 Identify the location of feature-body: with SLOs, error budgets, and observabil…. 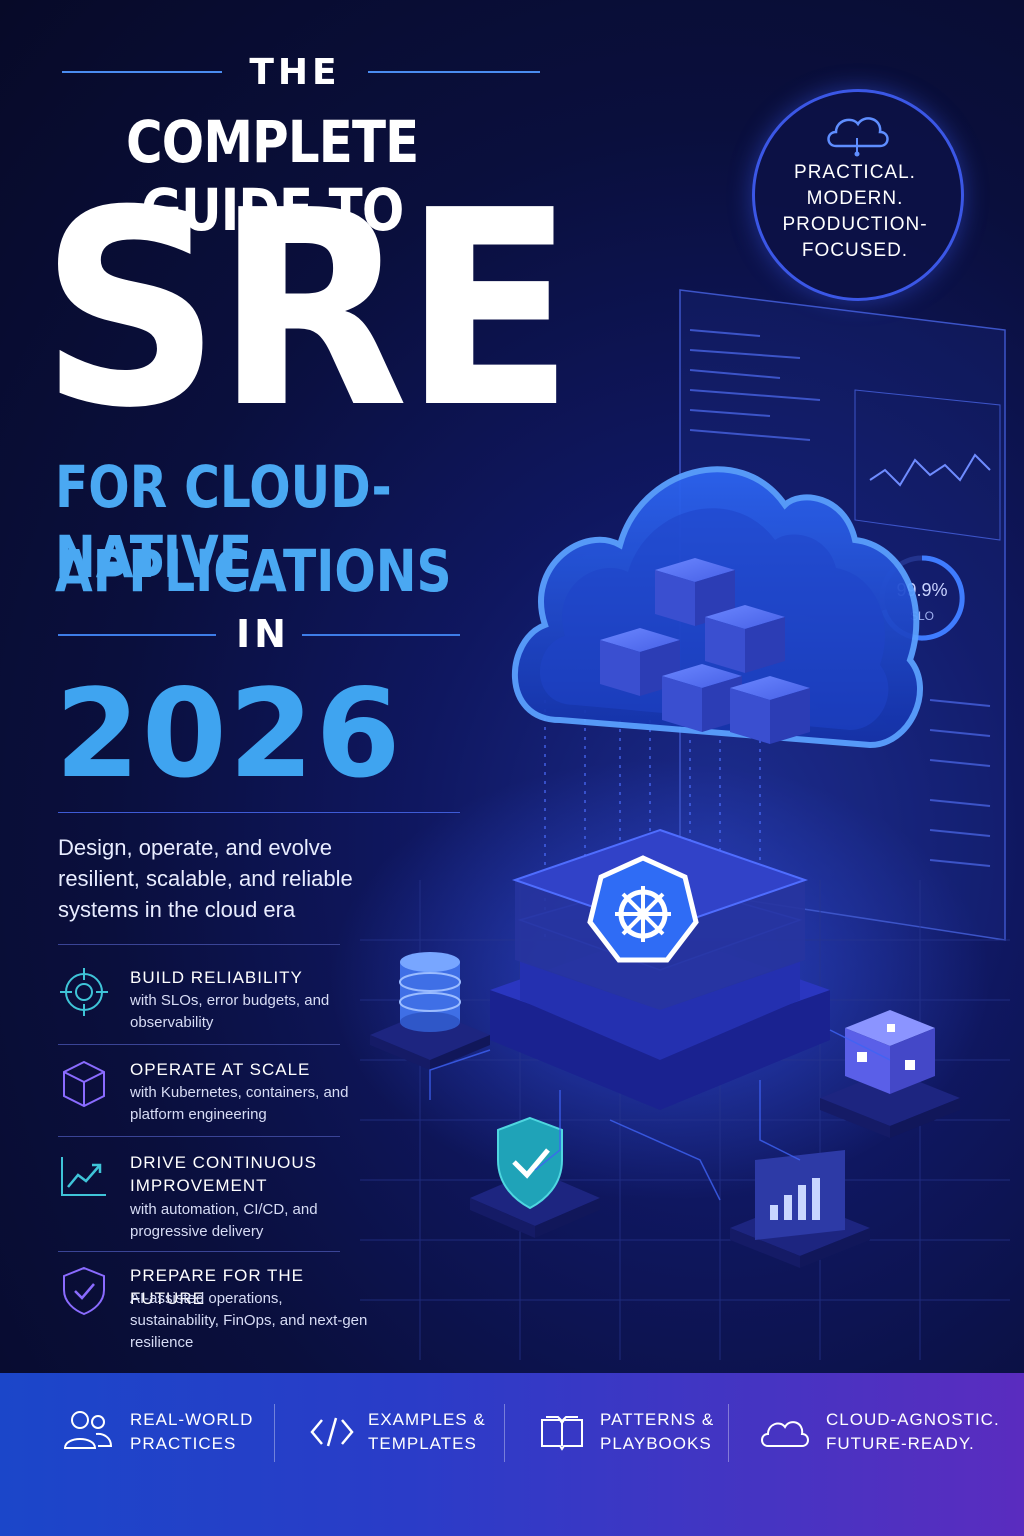
(230, 1011).